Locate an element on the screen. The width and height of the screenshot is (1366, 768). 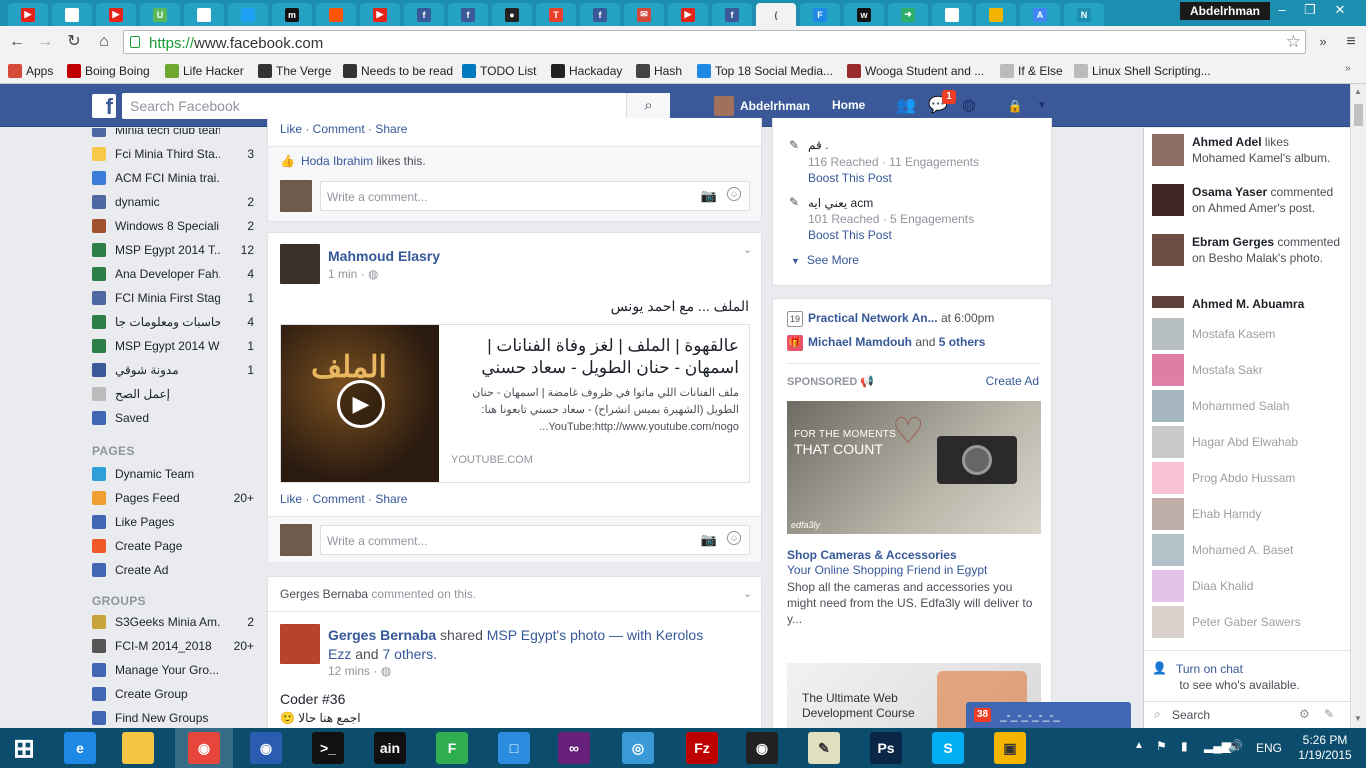
ad-image: FOR THE MOMENTS THAT COUNT ♡ edfa3ly is located at coordinates (914, 467).